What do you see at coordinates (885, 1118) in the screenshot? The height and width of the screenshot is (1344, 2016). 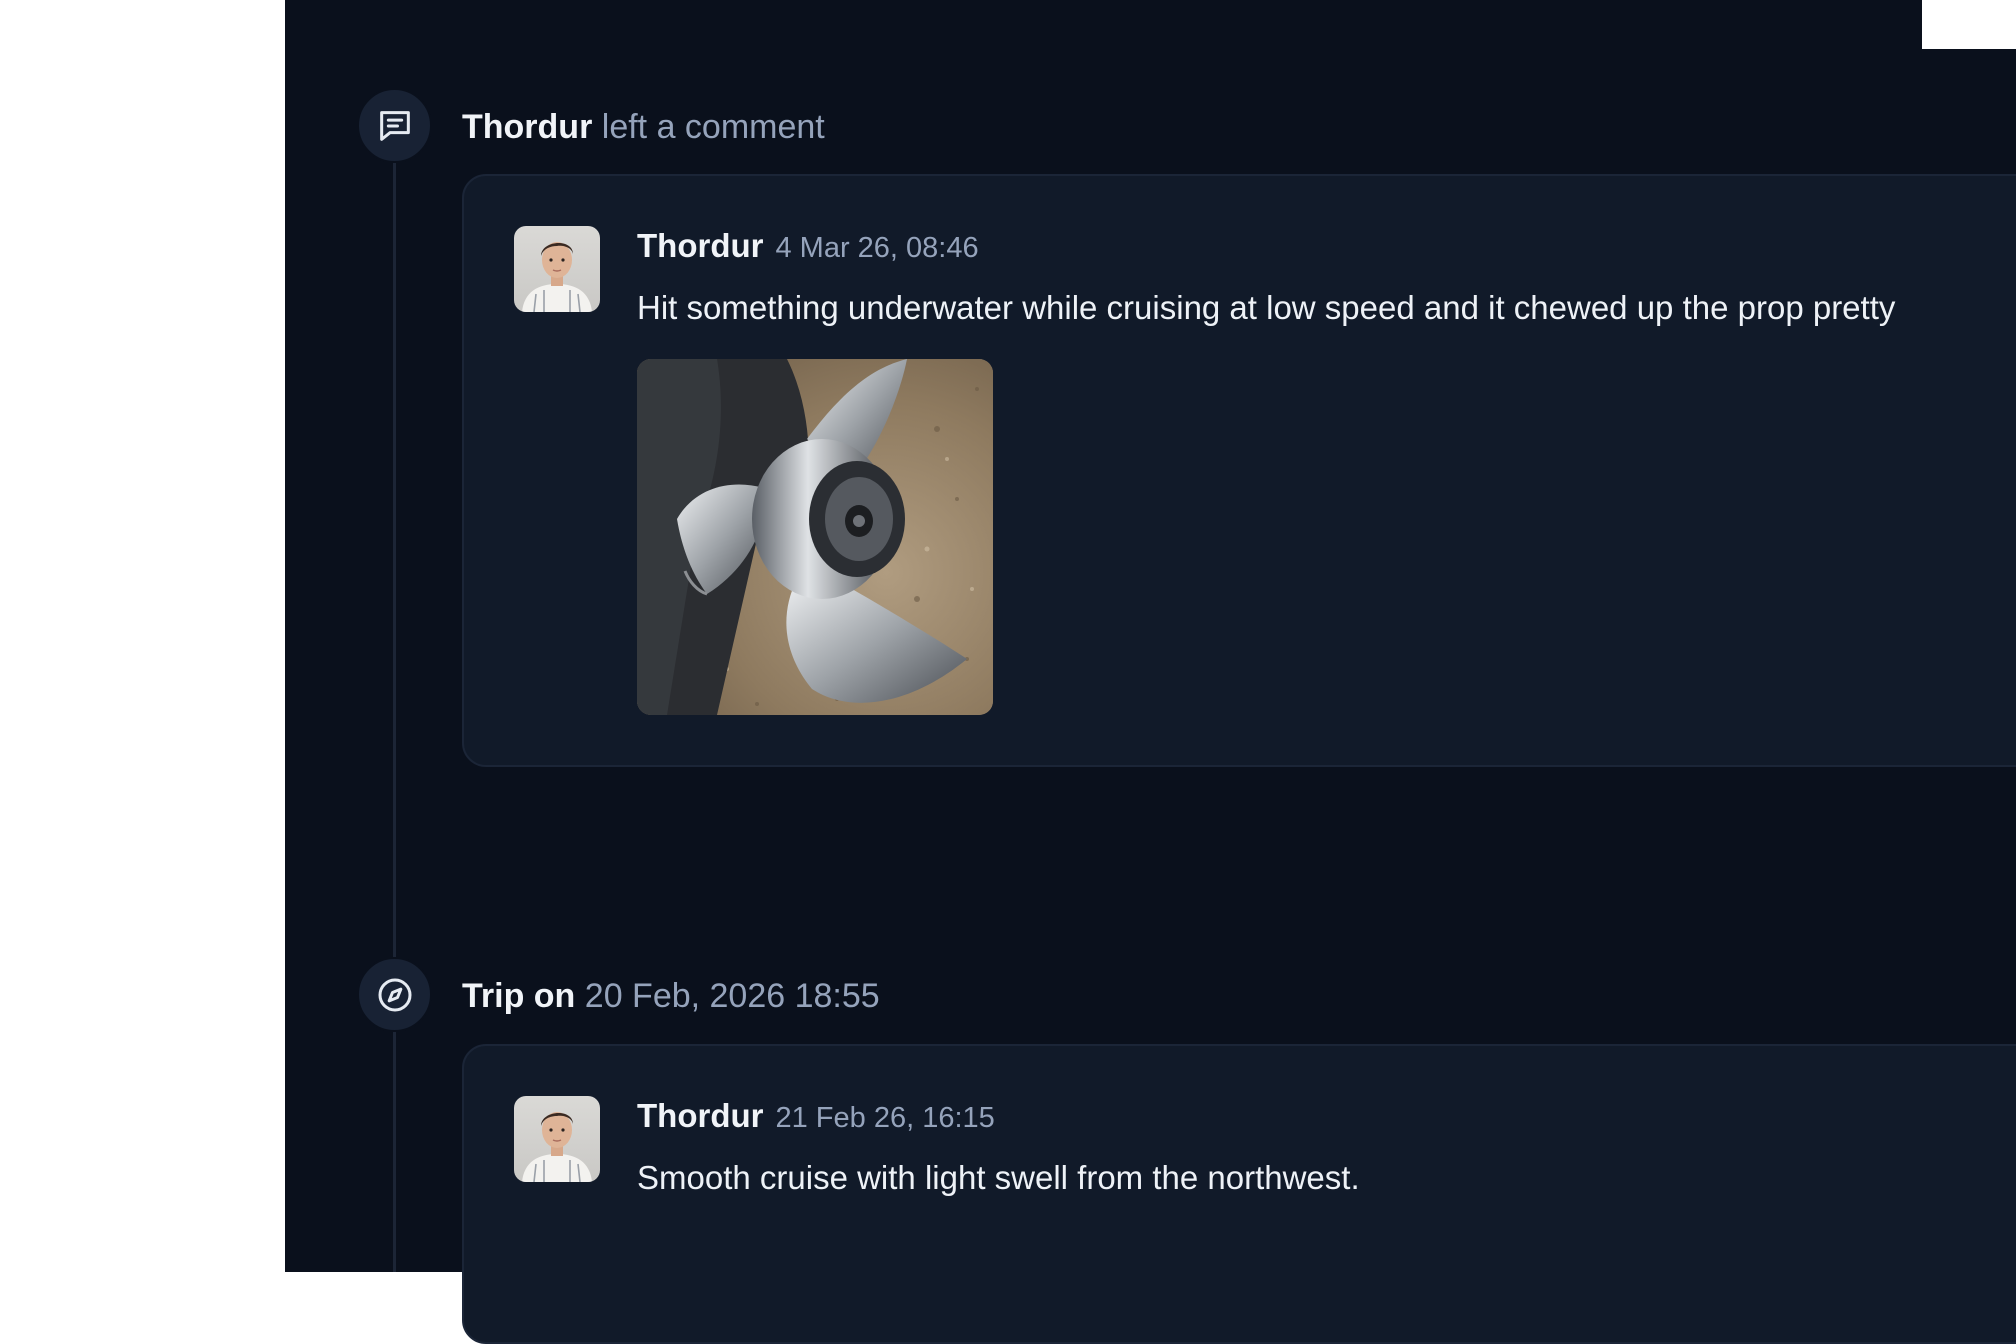 I see `comment-timestamp: 21 Feb 26, 16:15` at bounding box center [885, 1118].